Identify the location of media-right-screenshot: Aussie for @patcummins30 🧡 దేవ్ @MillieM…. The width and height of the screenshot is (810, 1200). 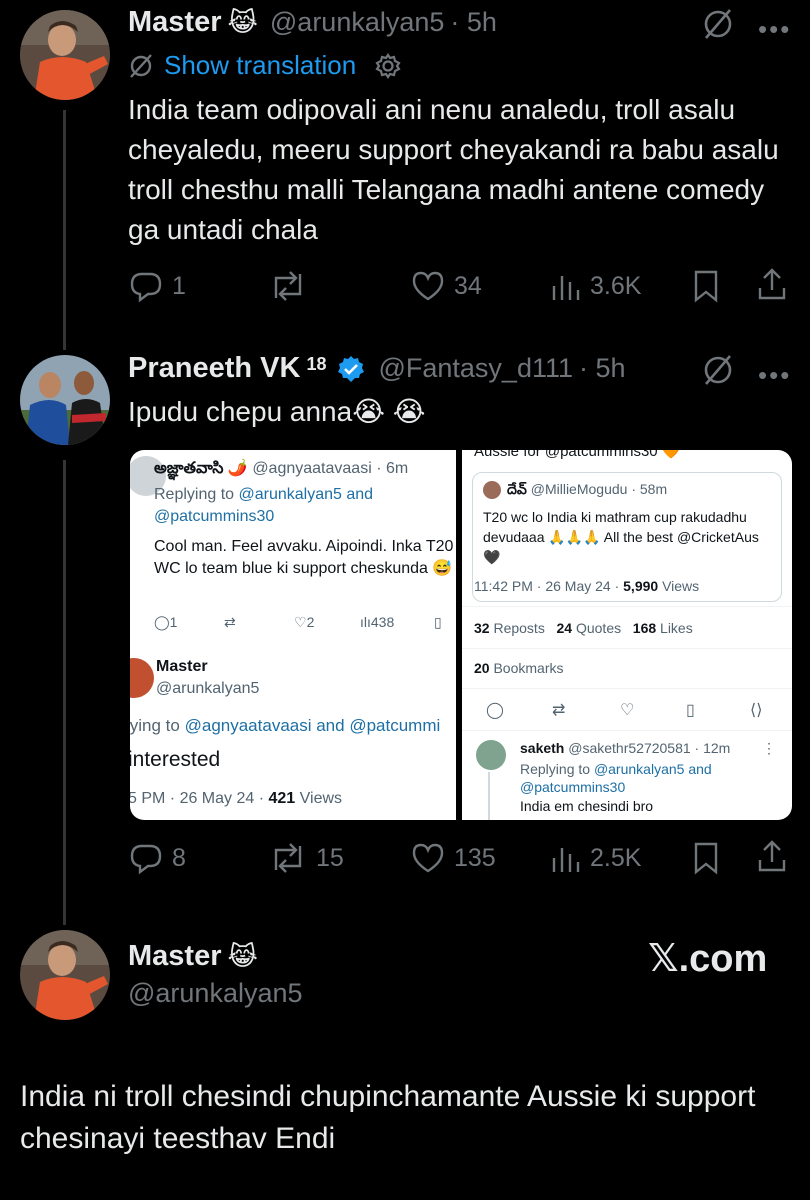
(627, 635).